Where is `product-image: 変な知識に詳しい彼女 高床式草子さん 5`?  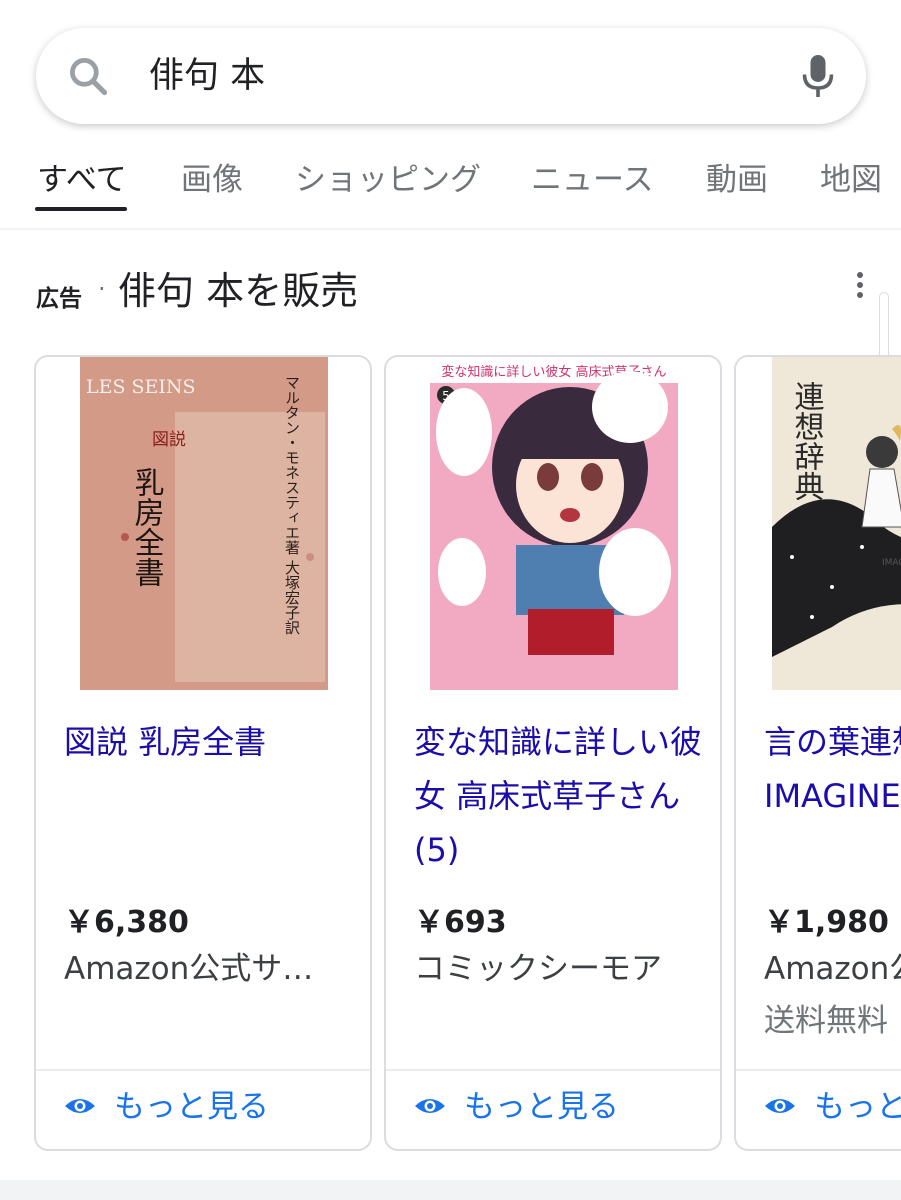
product-image: 変な知識に詳しい彼女 高床式草子さん 5 is located at coordinates (554, 523).